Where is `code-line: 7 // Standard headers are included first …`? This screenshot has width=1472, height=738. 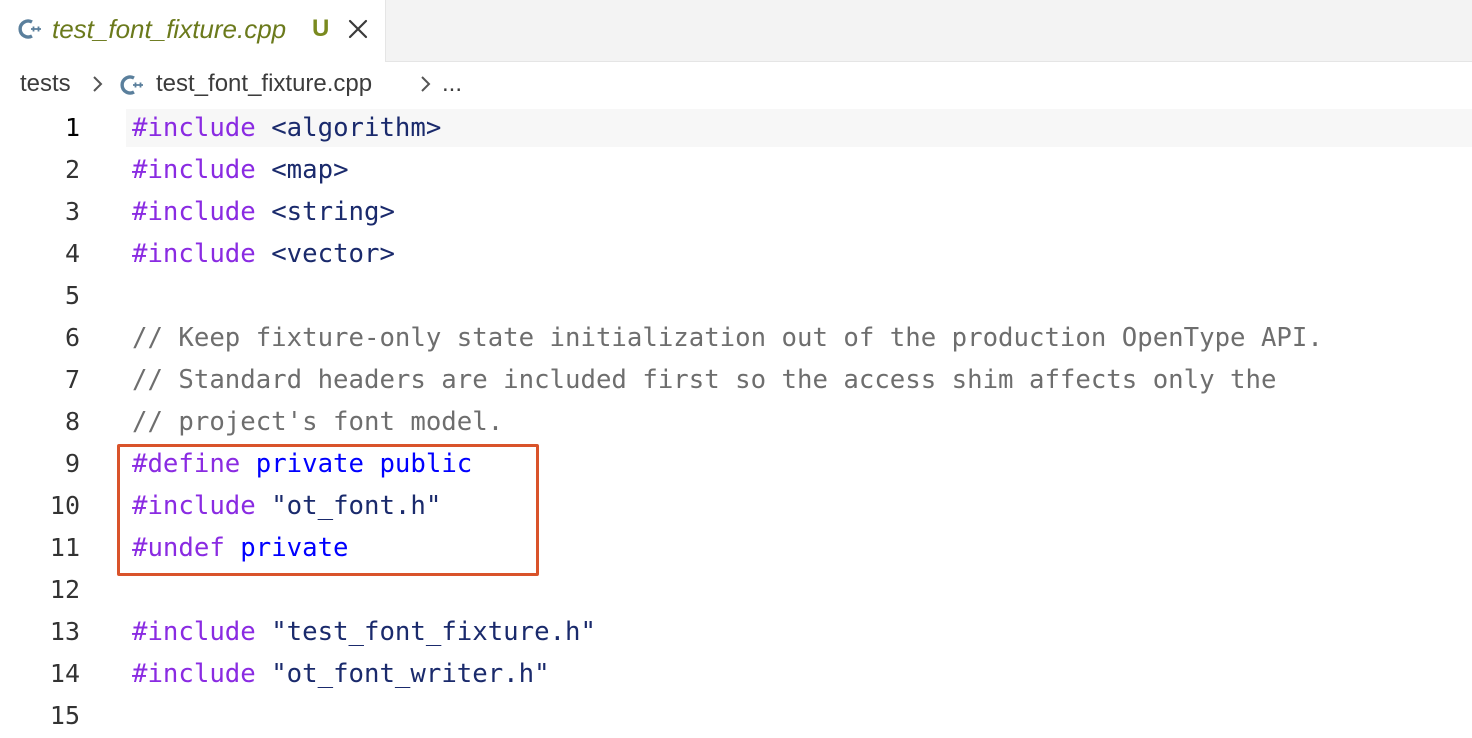 code-line: 7 // Standard headers are included first … is located at coordinates (736, 380).